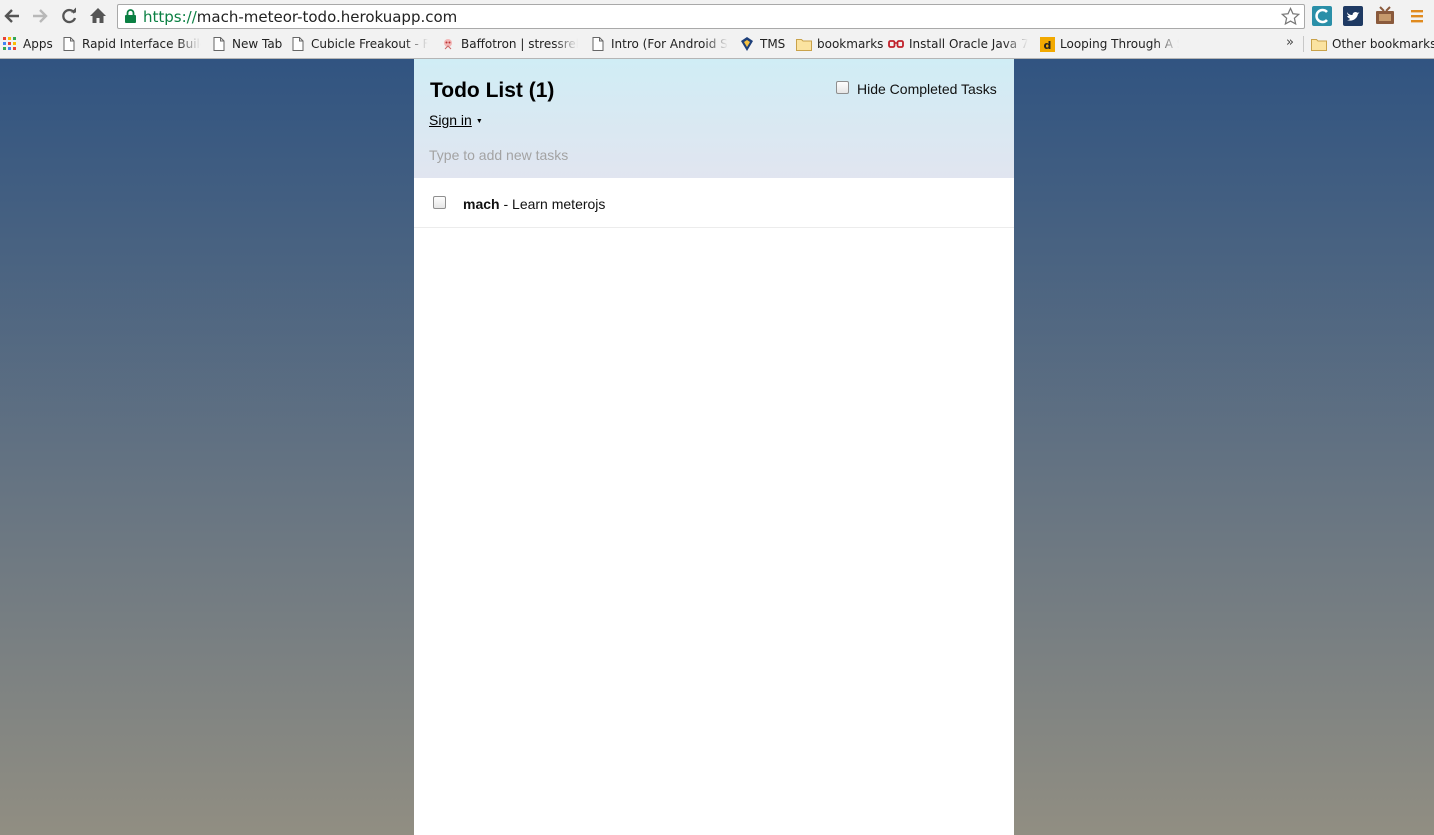  I want to click on bookmark-label: Apps, so click(38, 44).